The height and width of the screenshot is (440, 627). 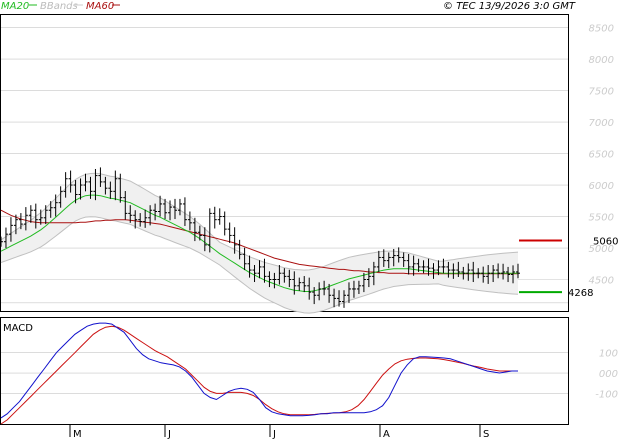 What do you see at coordinates (601, 155) in the screenshot?
I see `price-y-tick-label: 6500` at bounding box center [601, 155].